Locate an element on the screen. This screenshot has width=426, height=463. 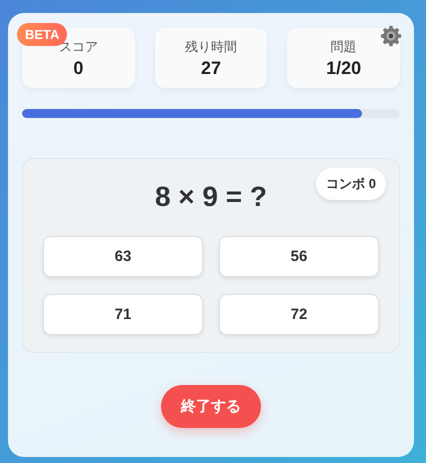
answer-button: 56 is located at coordinates (299, 256).